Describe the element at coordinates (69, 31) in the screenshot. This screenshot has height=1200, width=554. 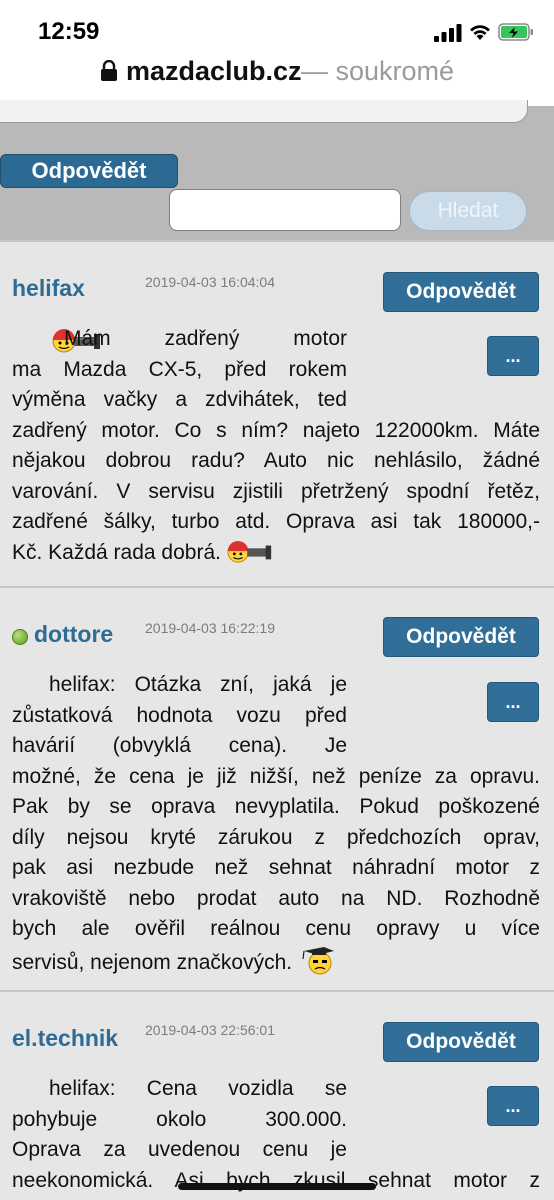
I see `status-time: 12:59` at that location.